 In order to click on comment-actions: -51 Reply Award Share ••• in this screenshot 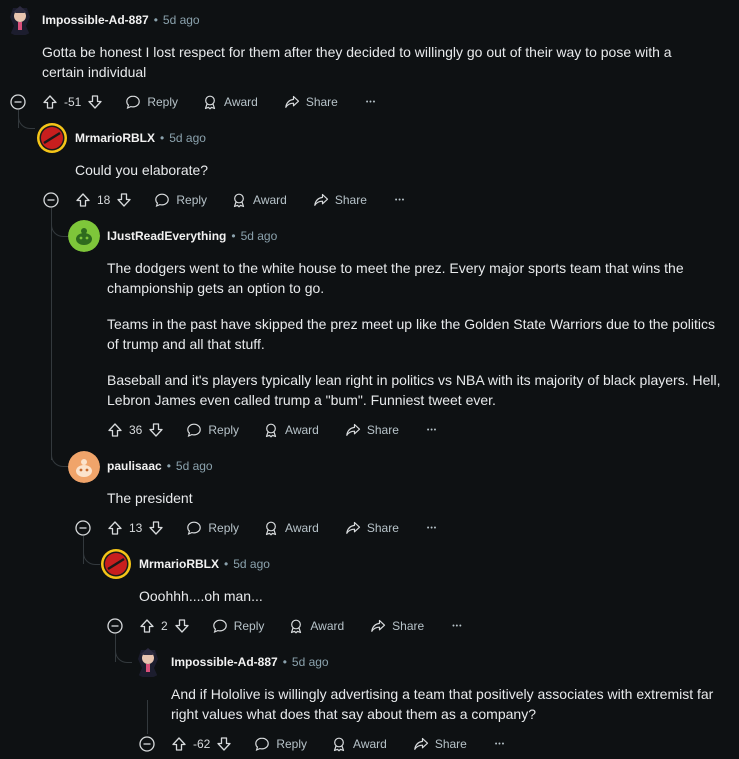, I will do `click(209, 102)`.